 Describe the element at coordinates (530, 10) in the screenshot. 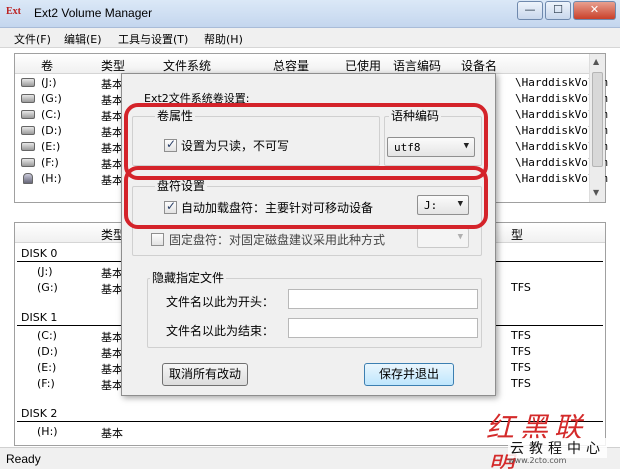

I see `minimize-button: —` at that location.